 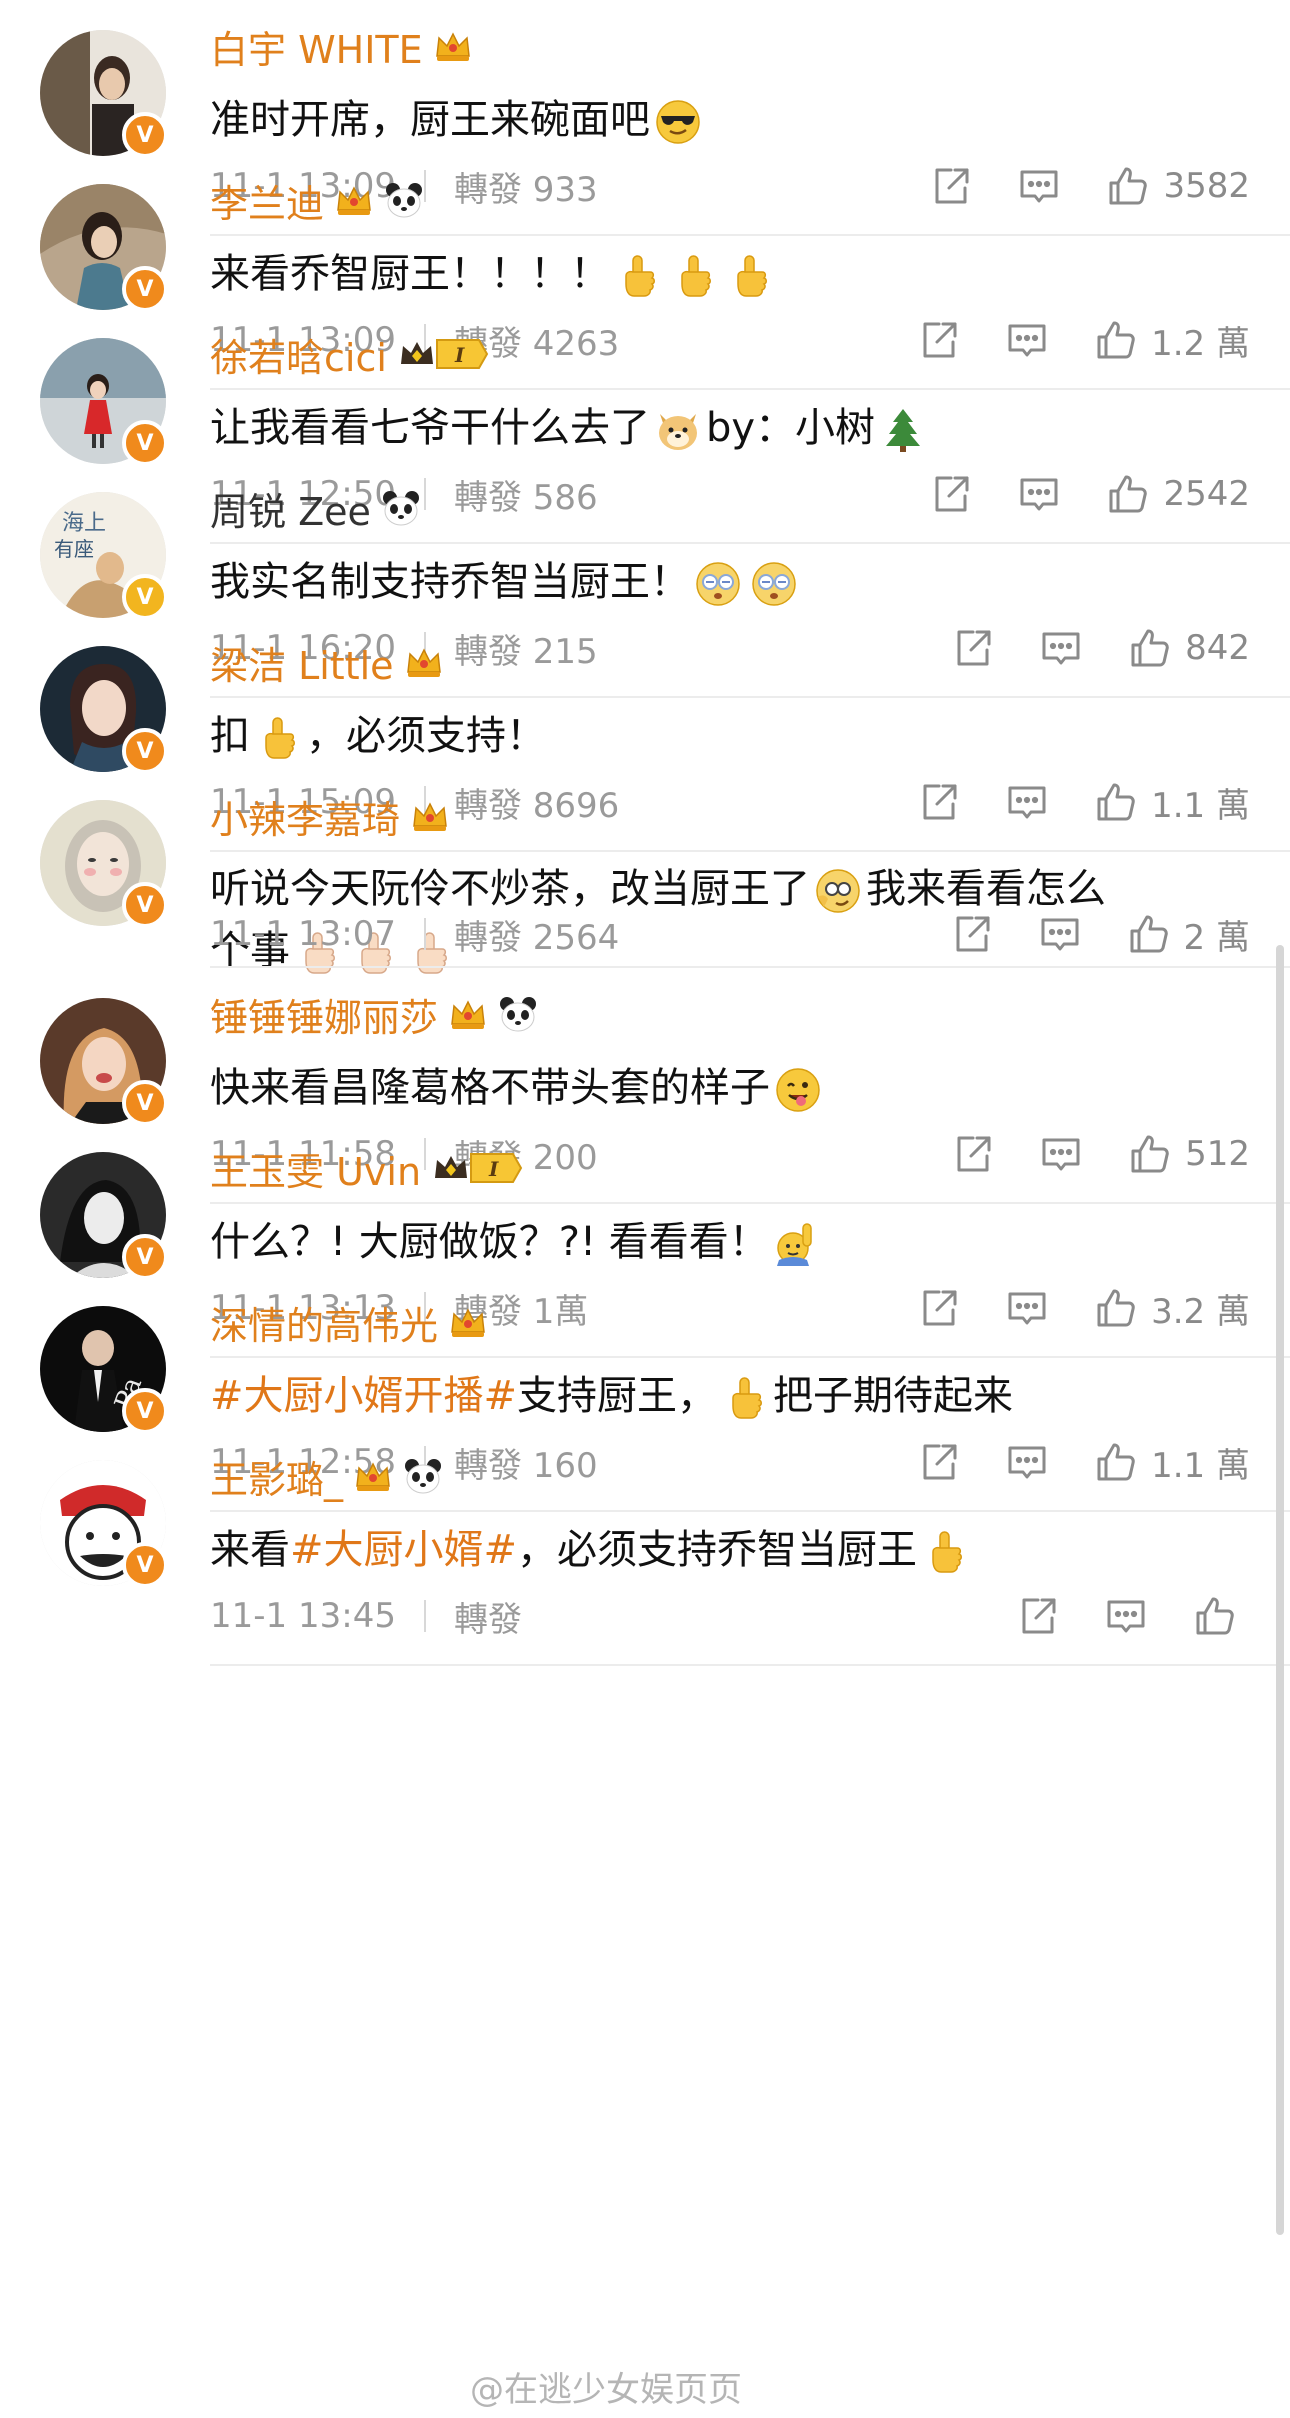 What do you see at coordinates (730, 1616) in the screenshot?
I see `meta-row: 11-1 13:45 轉發` at bounding box center [730, 1616].